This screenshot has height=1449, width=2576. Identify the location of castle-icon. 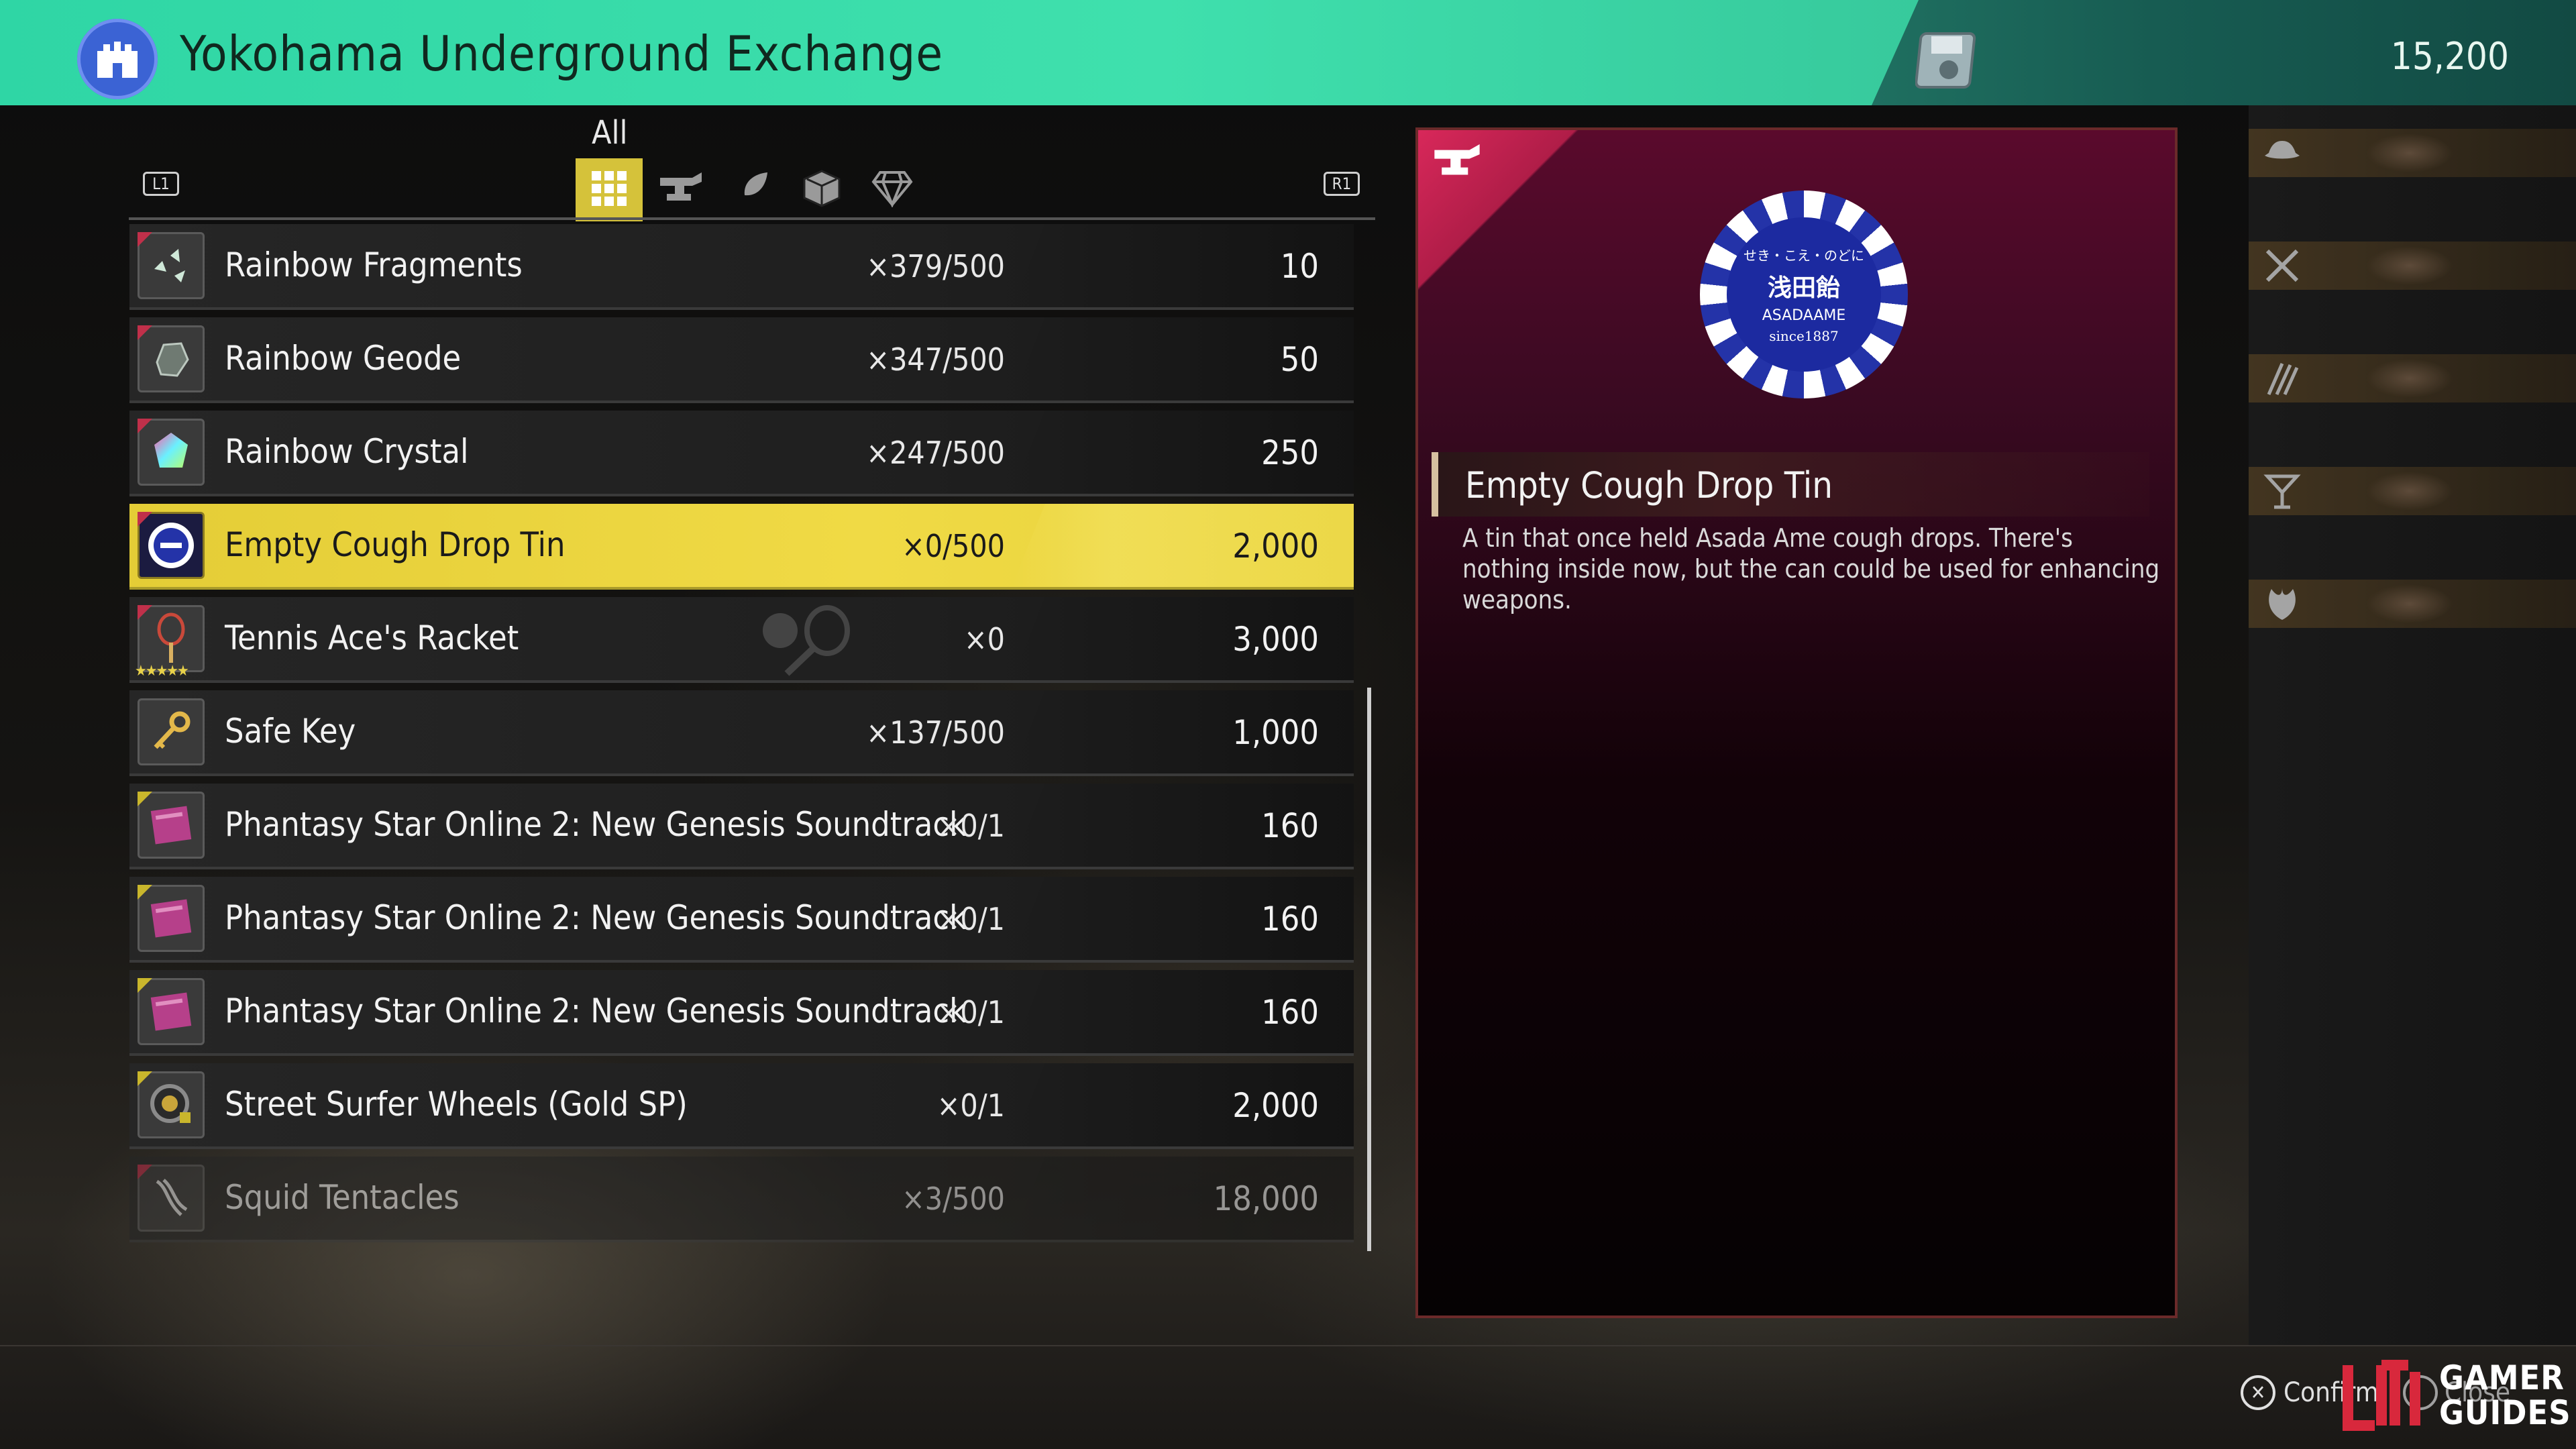
(117, 59).